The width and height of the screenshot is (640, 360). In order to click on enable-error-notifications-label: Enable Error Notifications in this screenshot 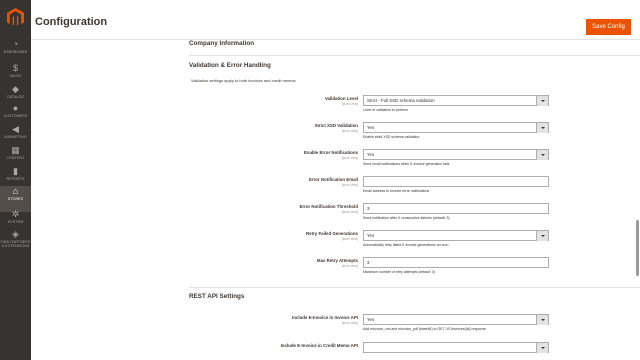, I will do `click(330, 152)`.